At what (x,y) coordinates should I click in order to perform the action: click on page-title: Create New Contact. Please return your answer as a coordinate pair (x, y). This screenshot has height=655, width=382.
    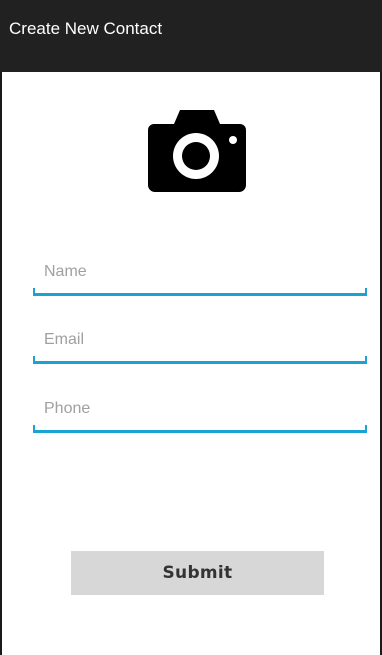
    Looking at the image, I should click on (86, 28).